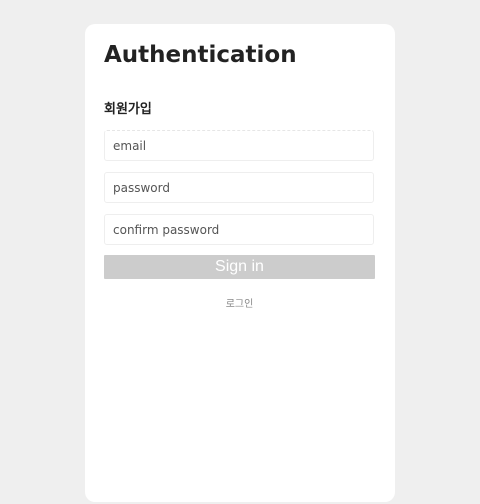  Describe the element at coordinates (239, 267) in the screenshot. I see `sign-in-button: Sign in` at that location.